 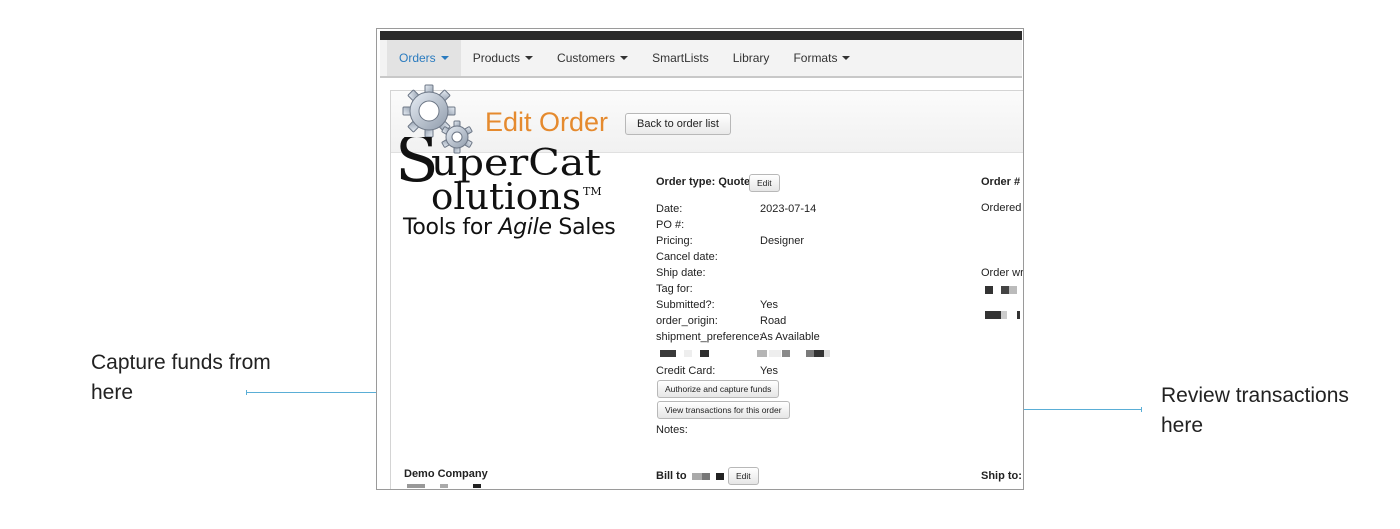 What do you see at coordinates (788, 209) in the screenshot?
I see `field-value-date: 2023-07-14` at bounding box center [788, 209].